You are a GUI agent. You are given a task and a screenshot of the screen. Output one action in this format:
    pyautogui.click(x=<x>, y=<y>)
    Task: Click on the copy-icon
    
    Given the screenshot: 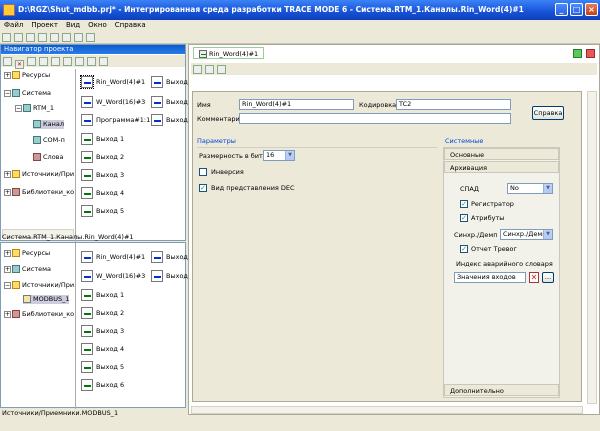 What is the action you would take?
    pyautogui.click(x=55, y=61)
    